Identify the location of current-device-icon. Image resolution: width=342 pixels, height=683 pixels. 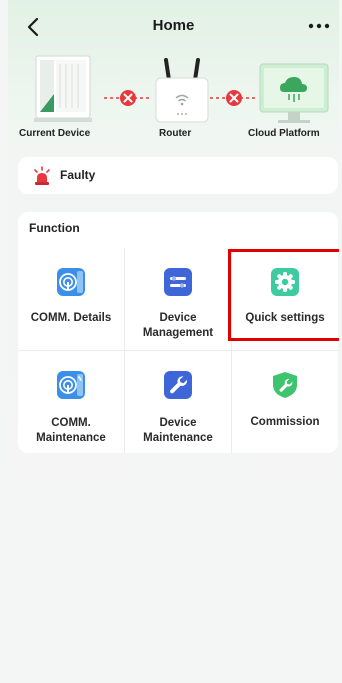
(63, 88).